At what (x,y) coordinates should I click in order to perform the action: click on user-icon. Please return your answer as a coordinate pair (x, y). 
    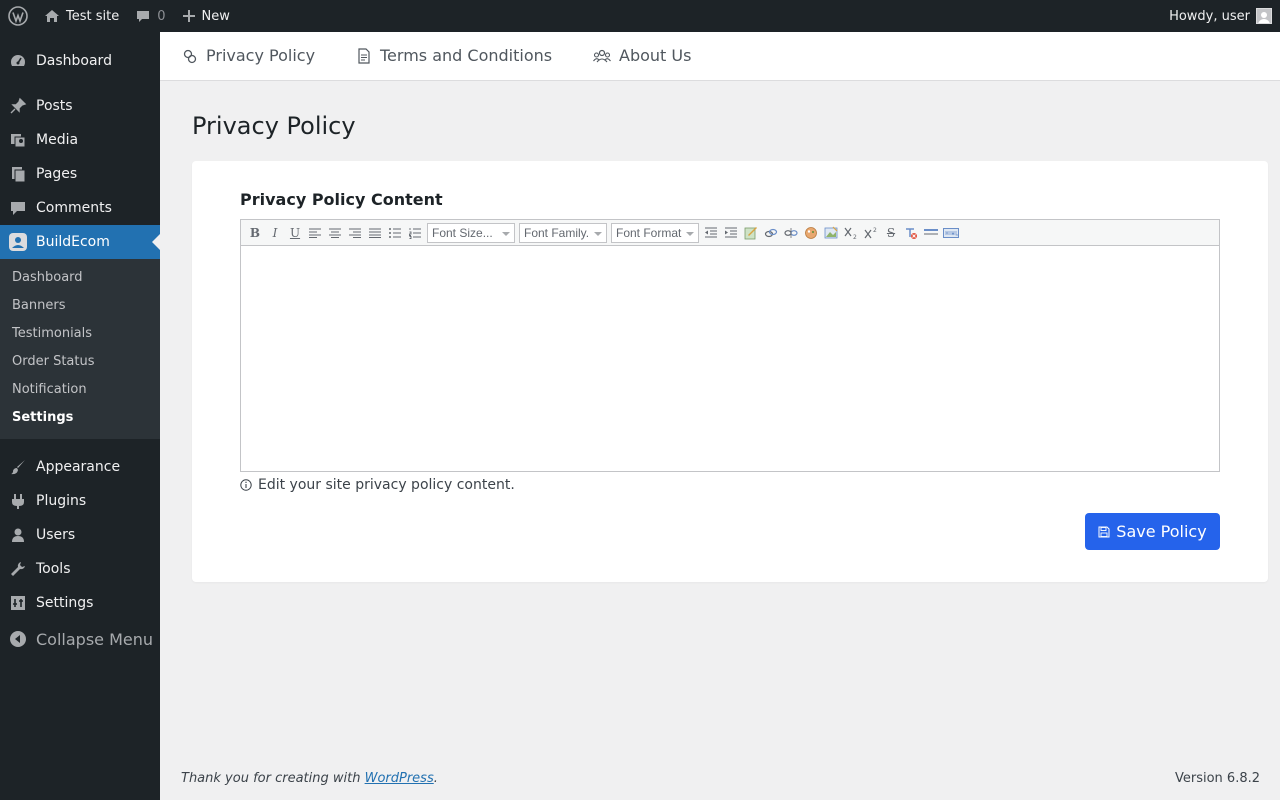
    Looking at the image, I should click on (18, 535).